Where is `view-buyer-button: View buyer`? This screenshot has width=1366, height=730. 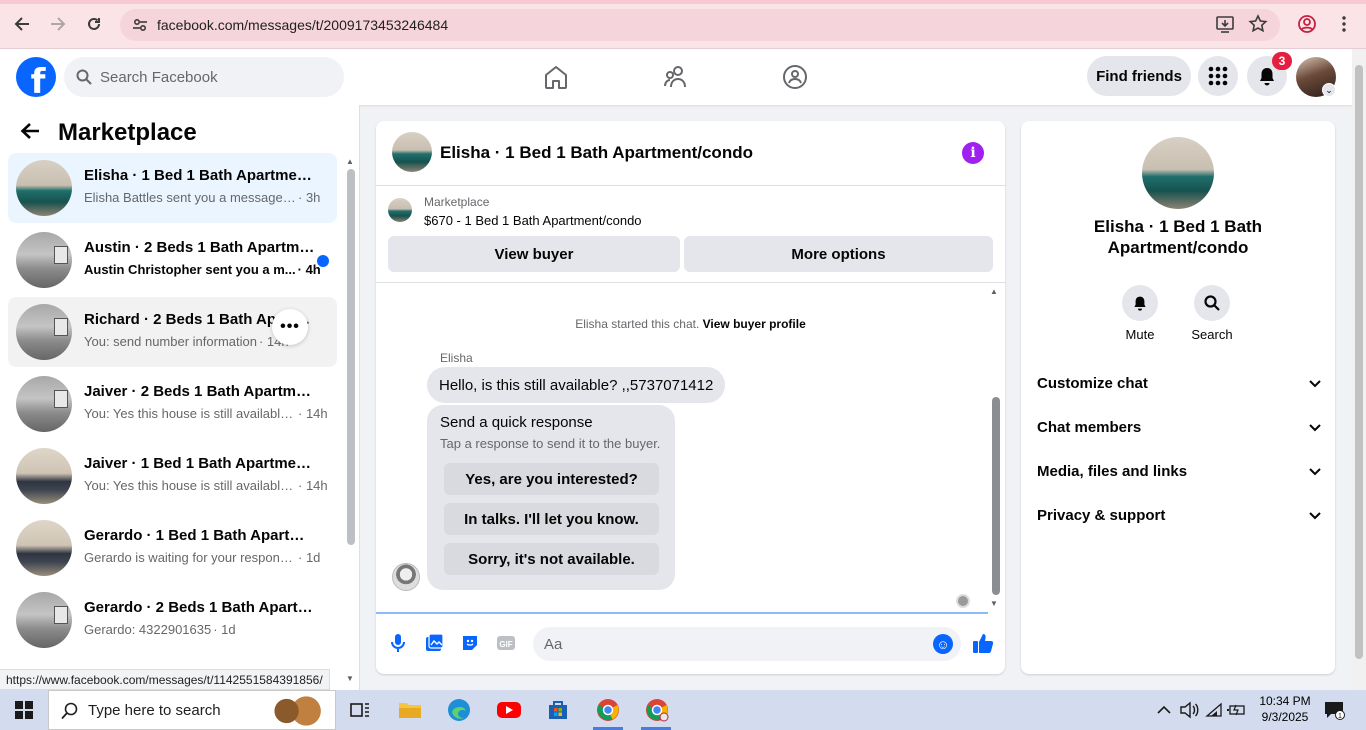 view-buyer-button: View buyer is located at coordinates (534, 254).